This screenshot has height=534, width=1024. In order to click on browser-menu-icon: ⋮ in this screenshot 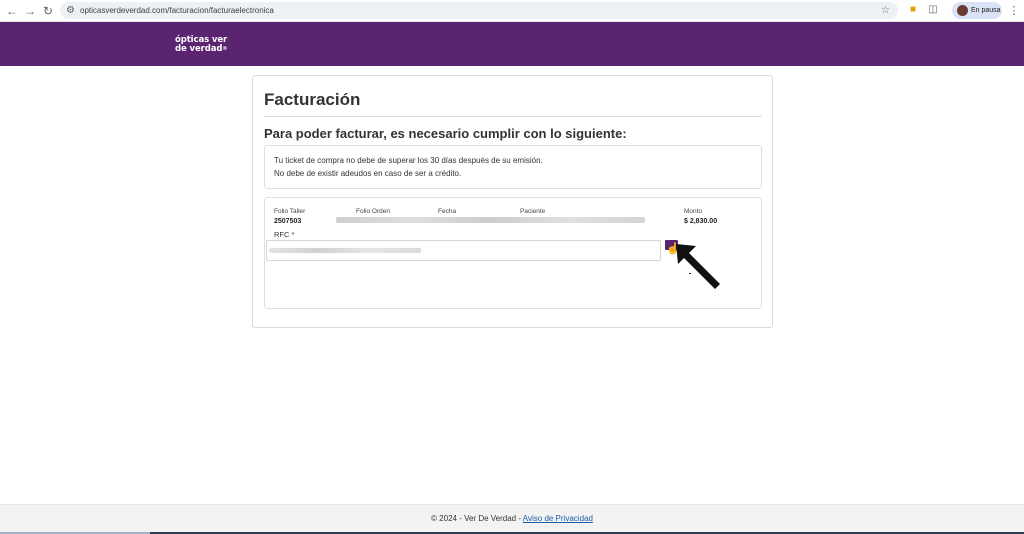, I will do `click(1014, 11)`.